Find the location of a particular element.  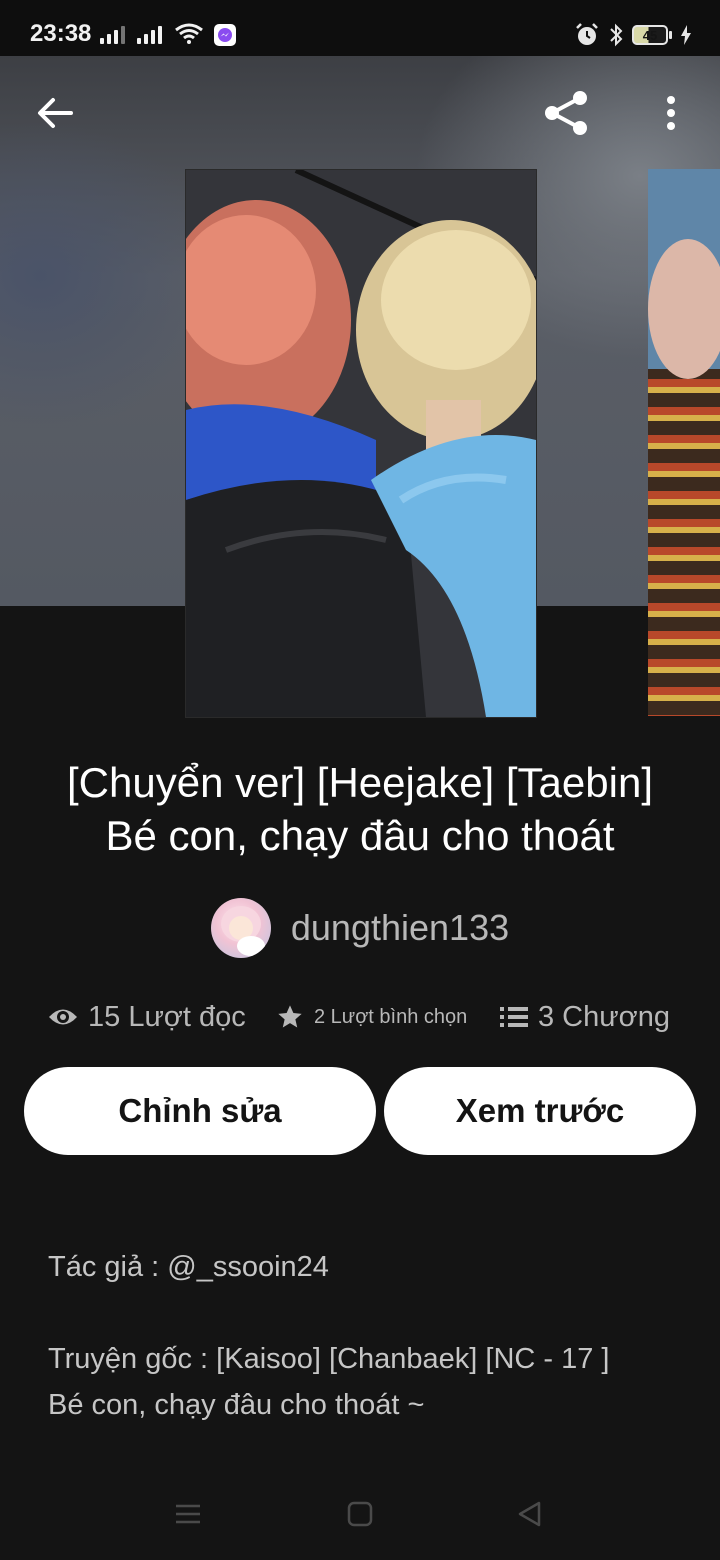

avatar-image is located at coordinates (242, 931).